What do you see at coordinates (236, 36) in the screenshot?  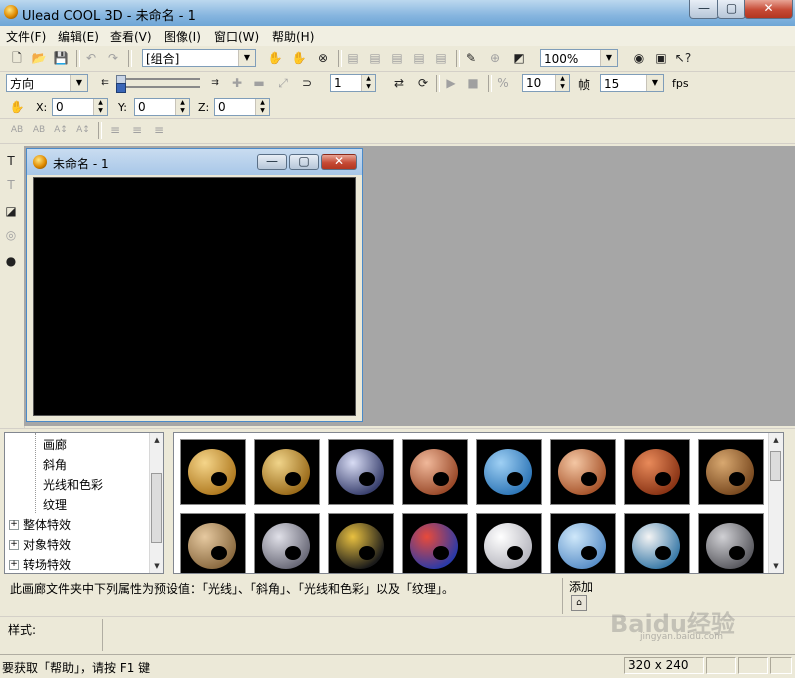 I see `menu-window: 窗口(W)` at bounding box center [236, 36].